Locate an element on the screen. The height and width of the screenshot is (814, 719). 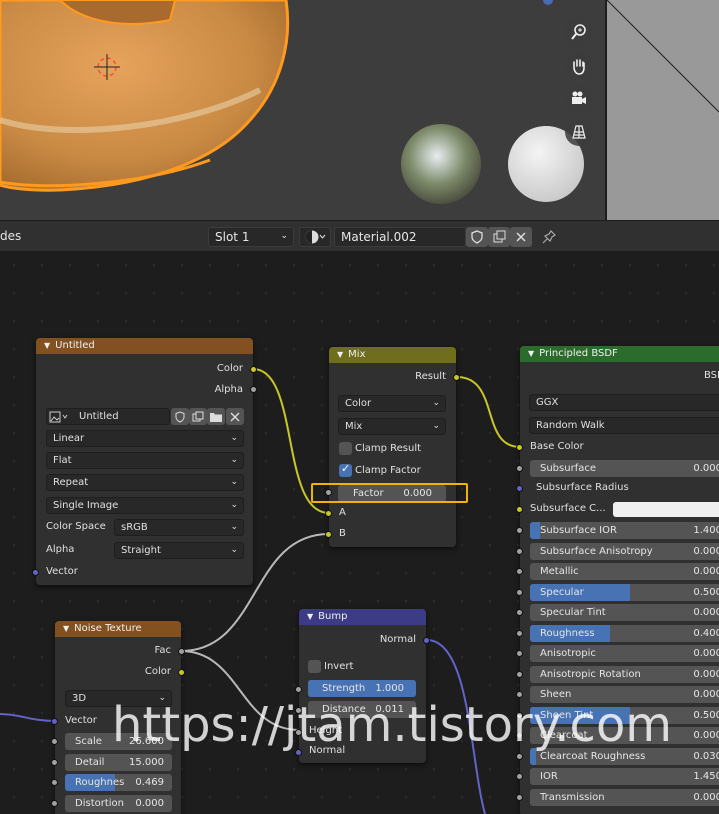
projection-select: Flat ⌄ is located at coordinates (145, 460).